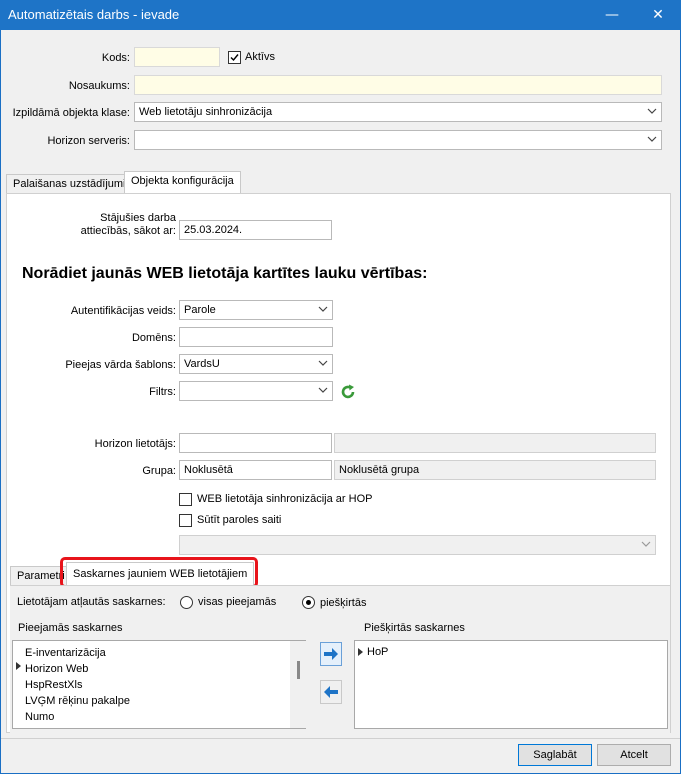 The image size is (681, 774). What do you see at coordinates (511, 684) in the screenshot?
I see `assigned-list: HoP` at bounding box center [511, 684].